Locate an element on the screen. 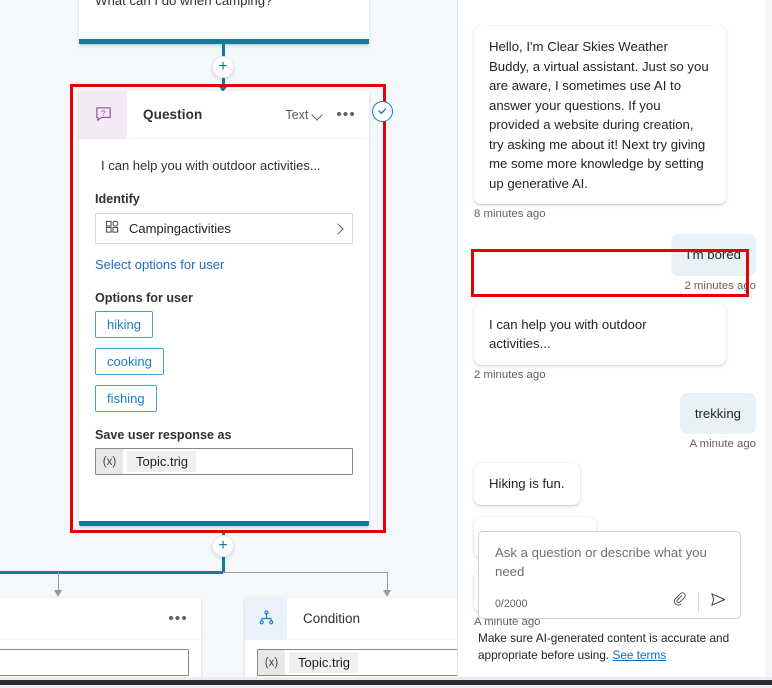 This screenshot has width=772, height=688. right-node-variable-field: (x) Topic.trig is located at coordinates (357, 662).